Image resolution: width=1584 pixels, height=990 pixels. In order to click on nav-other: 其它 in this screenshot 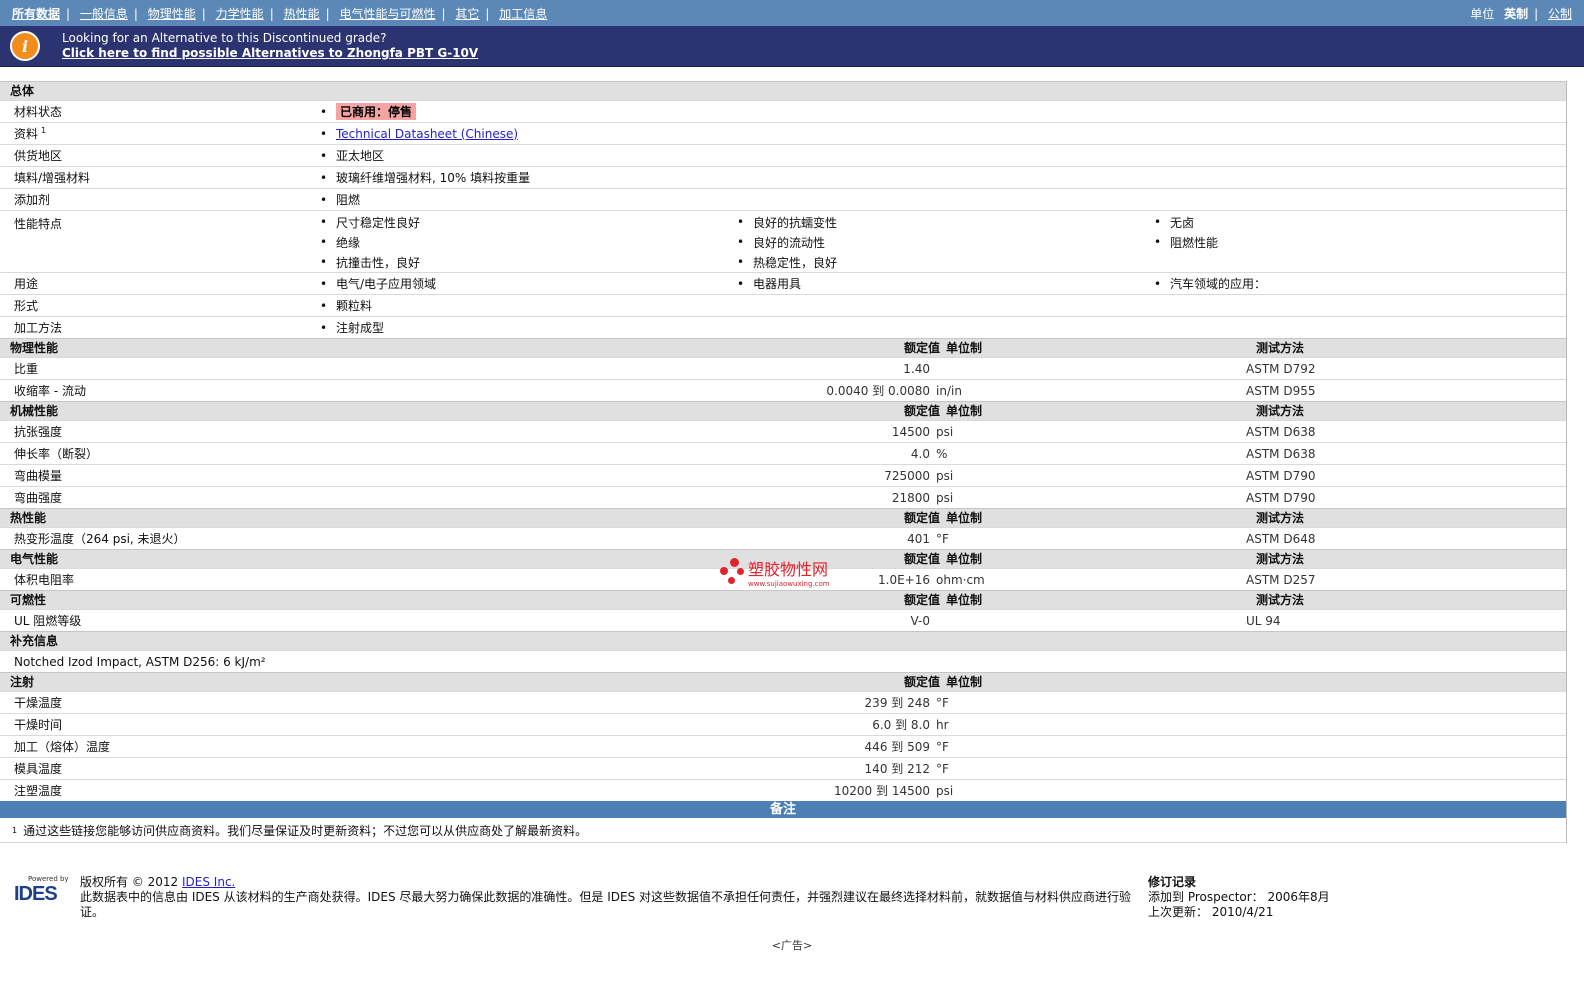, I will do `click(467, 14)`.